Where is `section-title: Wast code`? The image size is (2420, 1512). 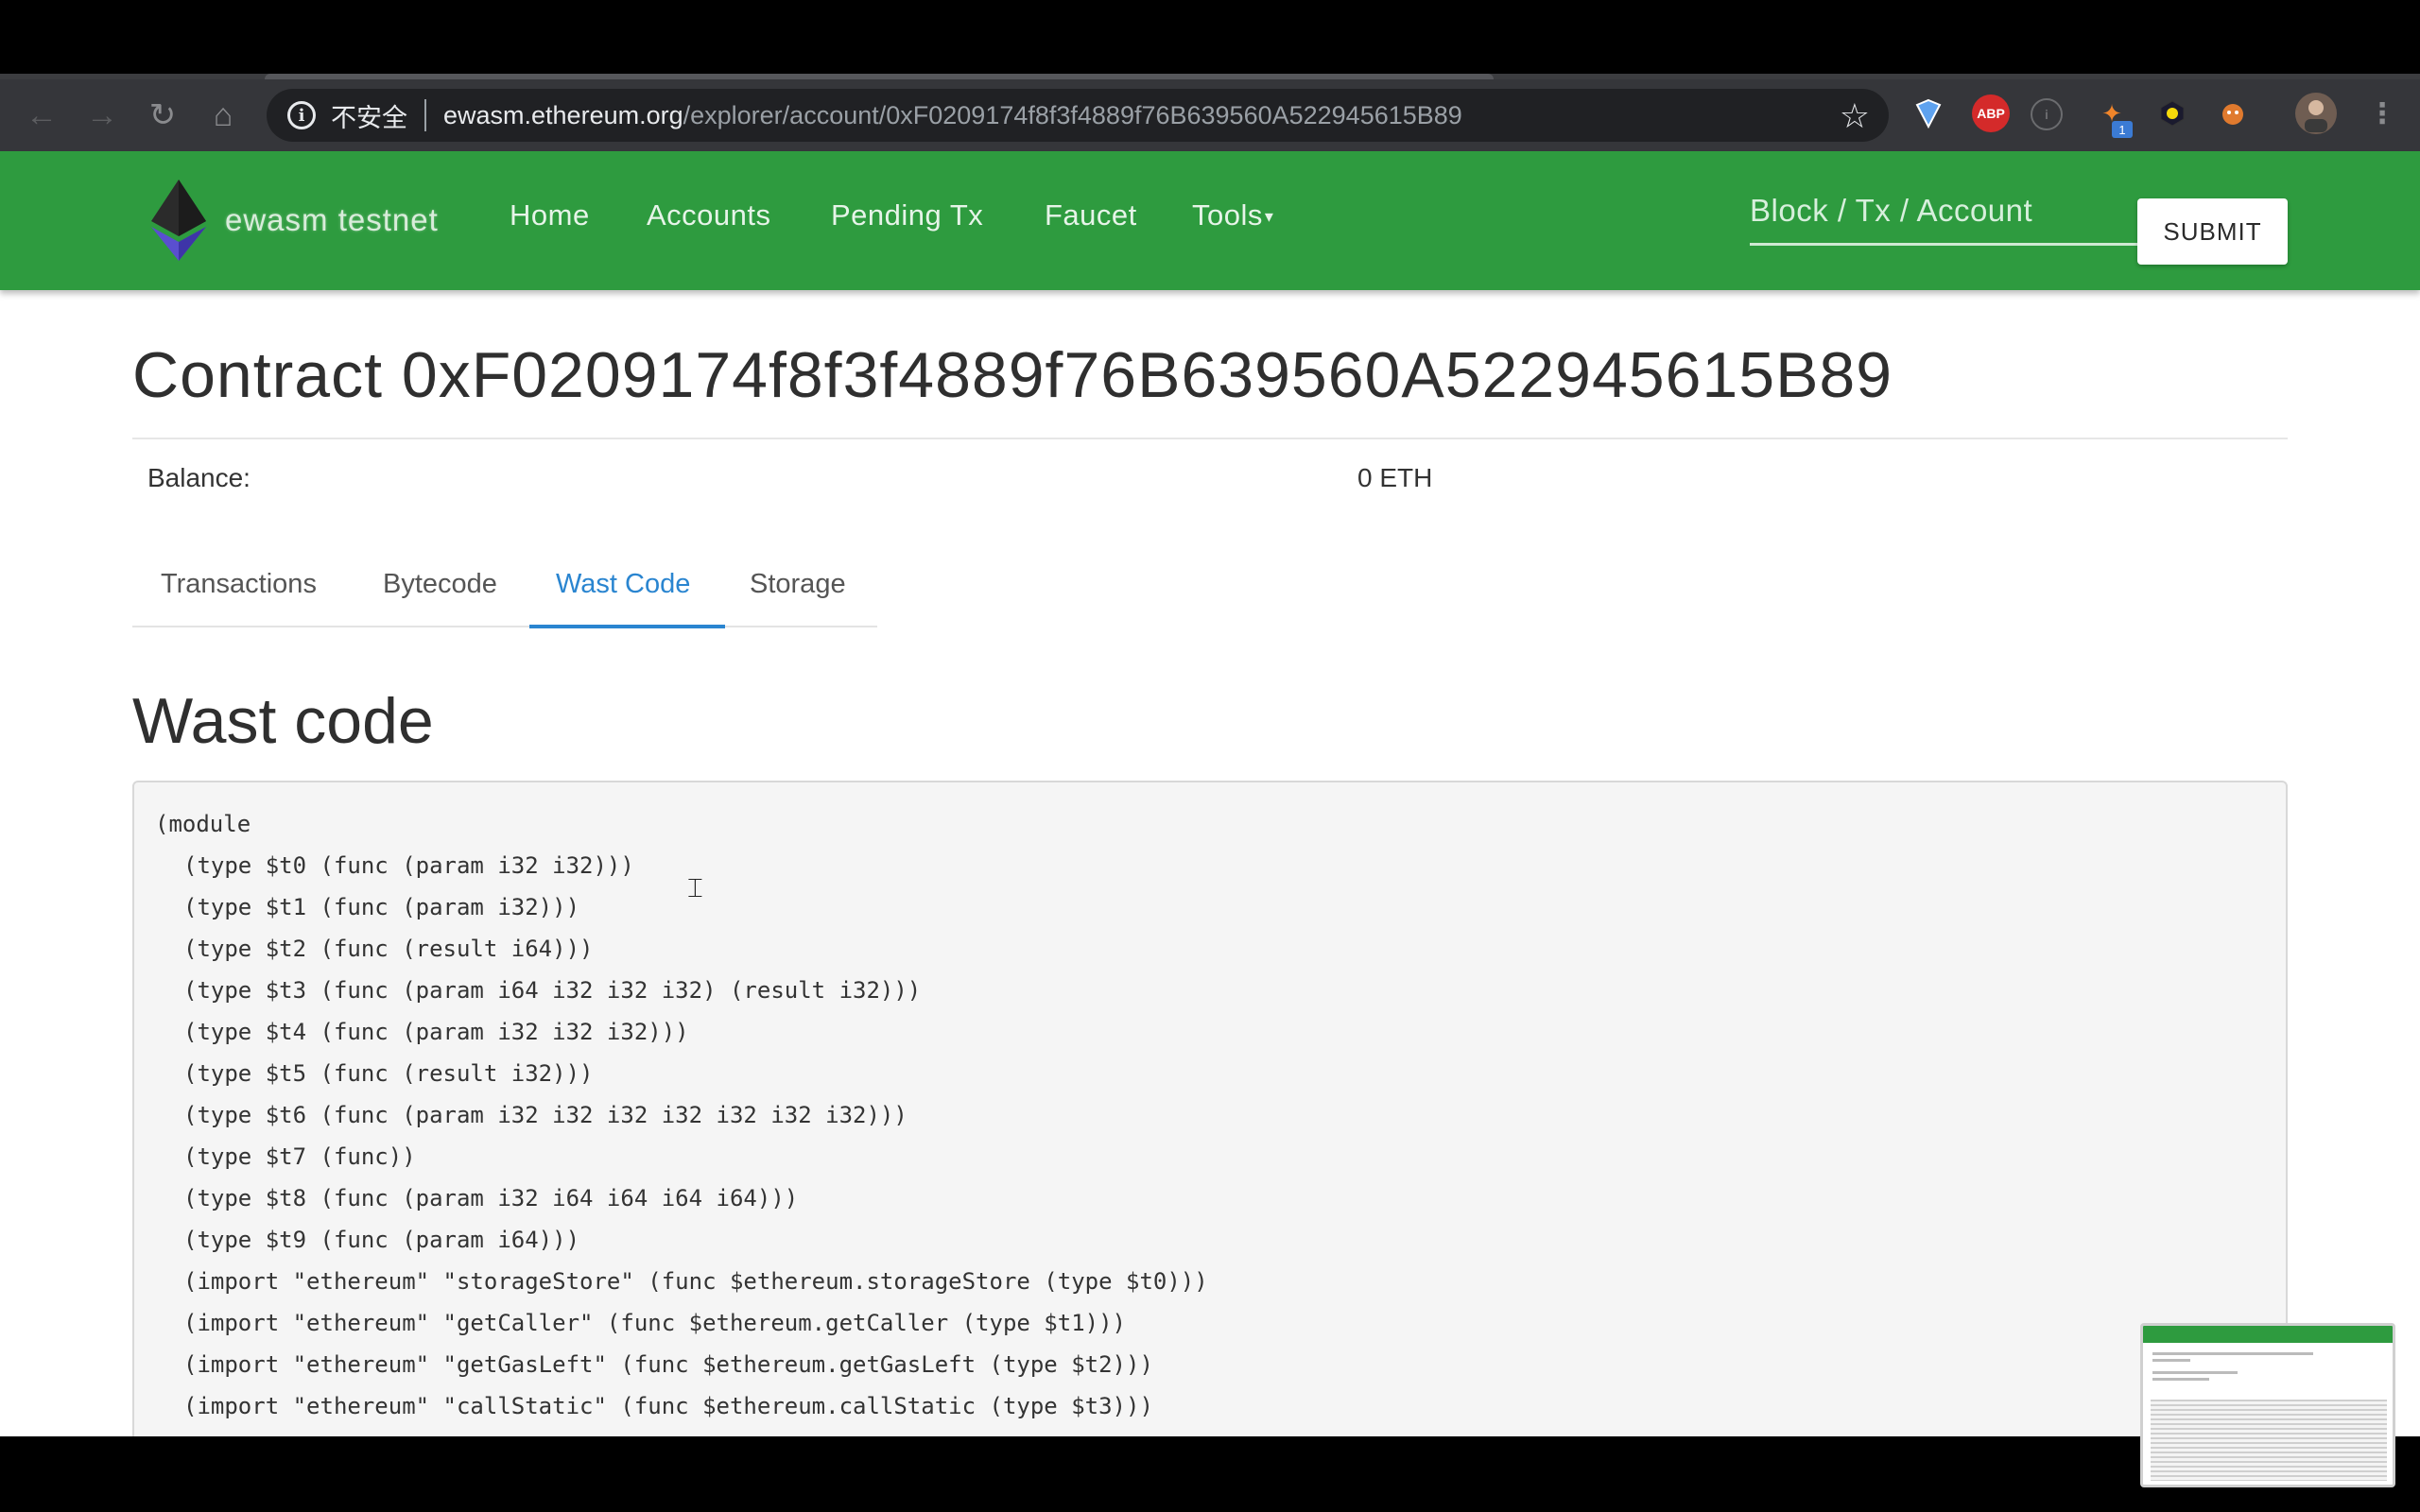
section-title: Wast code is located at coordinates (283, 721).